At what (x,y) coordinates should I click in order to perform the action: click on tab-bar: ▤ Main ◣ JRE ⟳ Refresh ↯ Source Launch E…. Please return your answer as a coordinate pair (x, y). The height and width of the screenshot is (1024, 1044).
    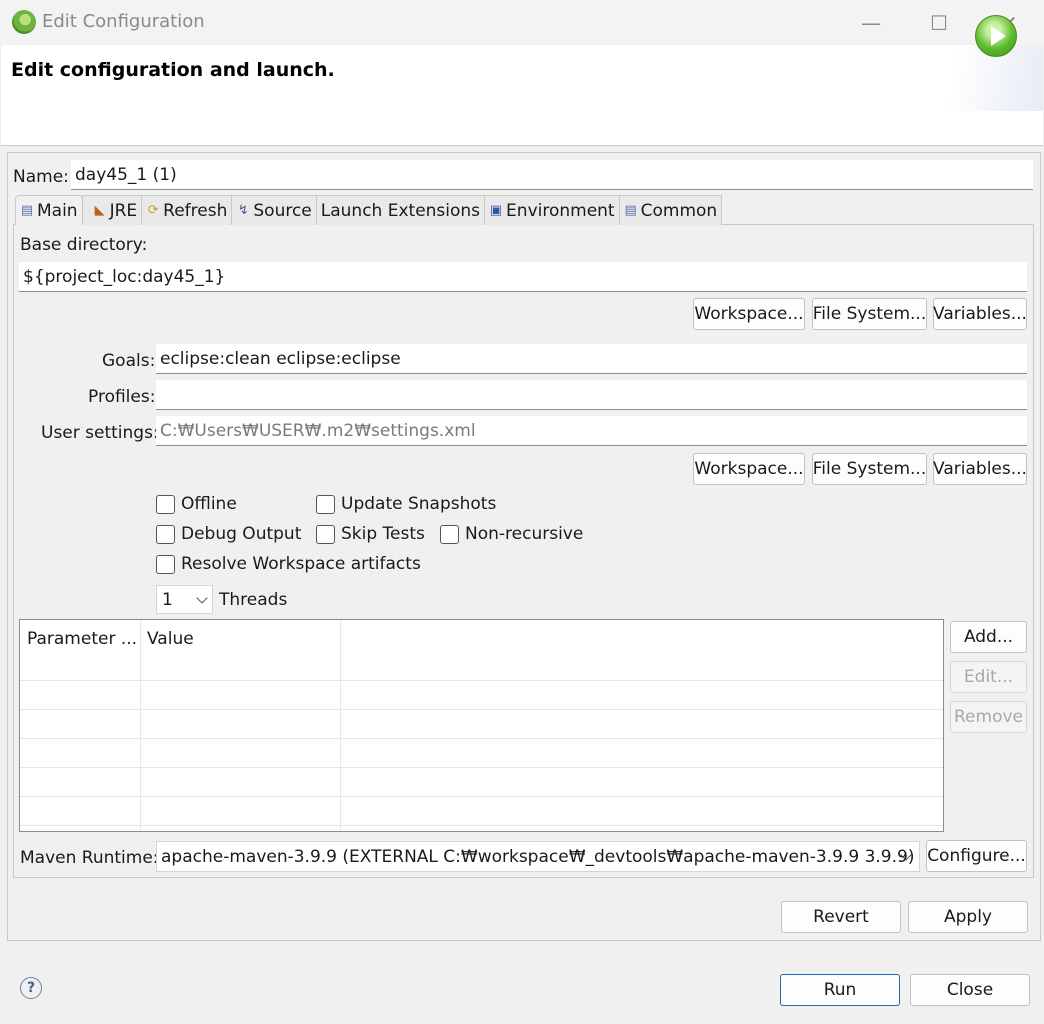
    Looking at the image, I should click on (369, 210).